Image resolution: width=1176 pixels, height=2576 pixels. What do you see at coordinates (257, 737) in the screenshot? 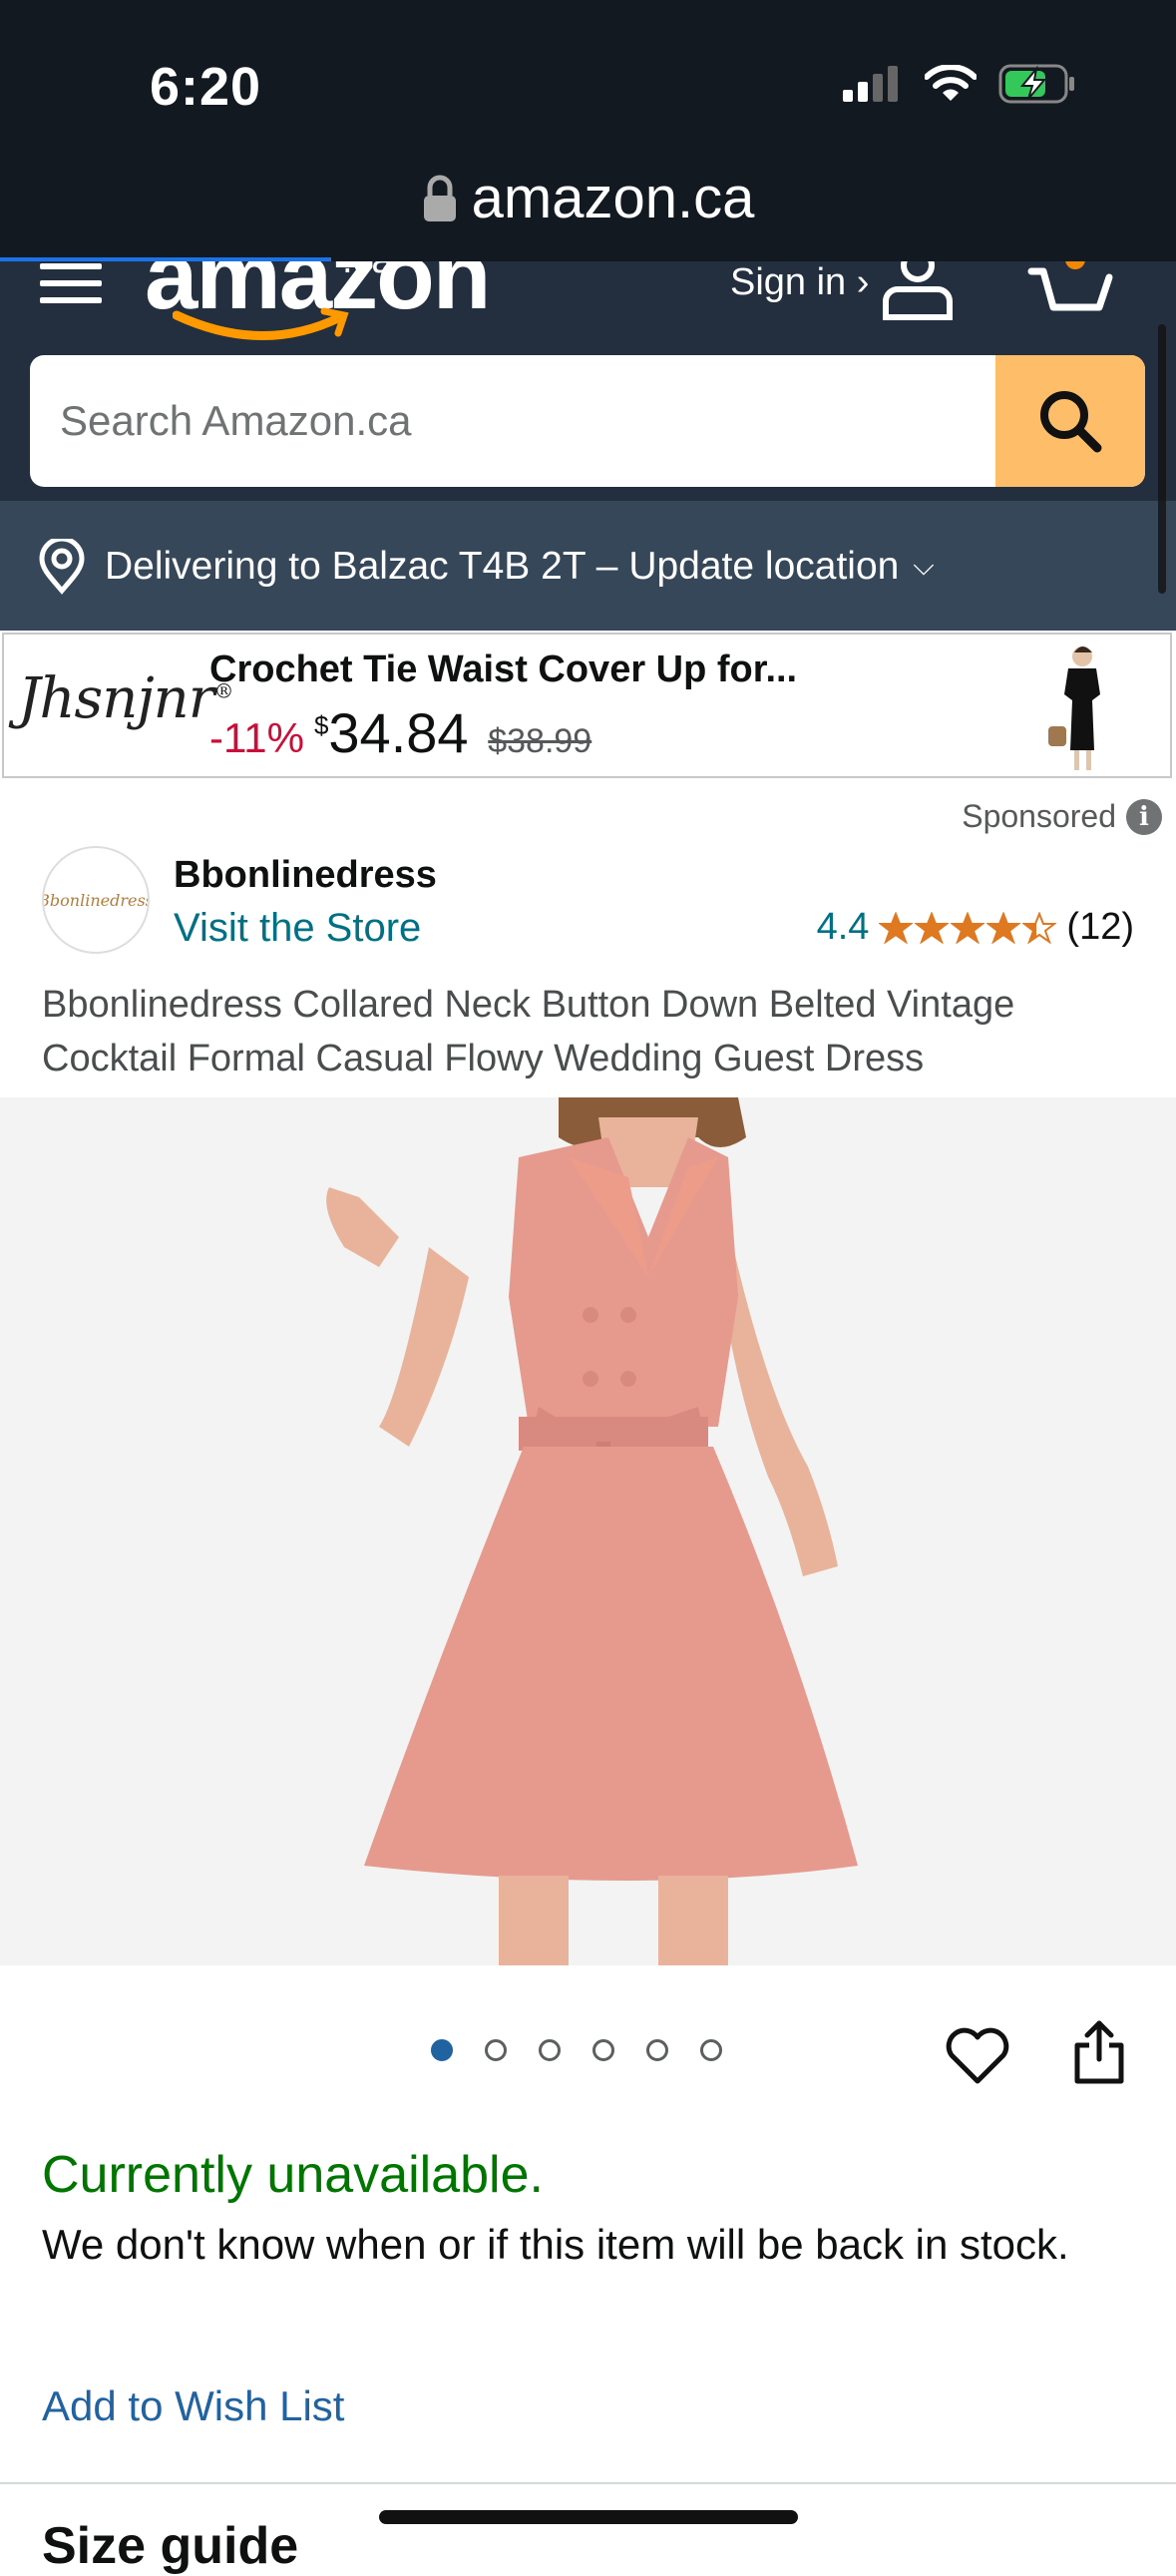
I see `discount-percent: -11%` at bounding box center [257, 737].